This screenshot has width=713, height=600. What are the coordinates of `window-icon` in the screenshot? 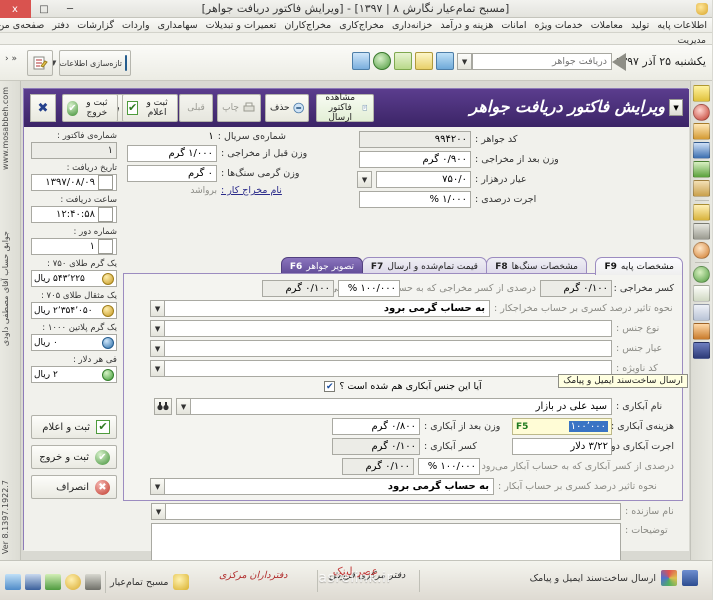 It's located at (362, 61).